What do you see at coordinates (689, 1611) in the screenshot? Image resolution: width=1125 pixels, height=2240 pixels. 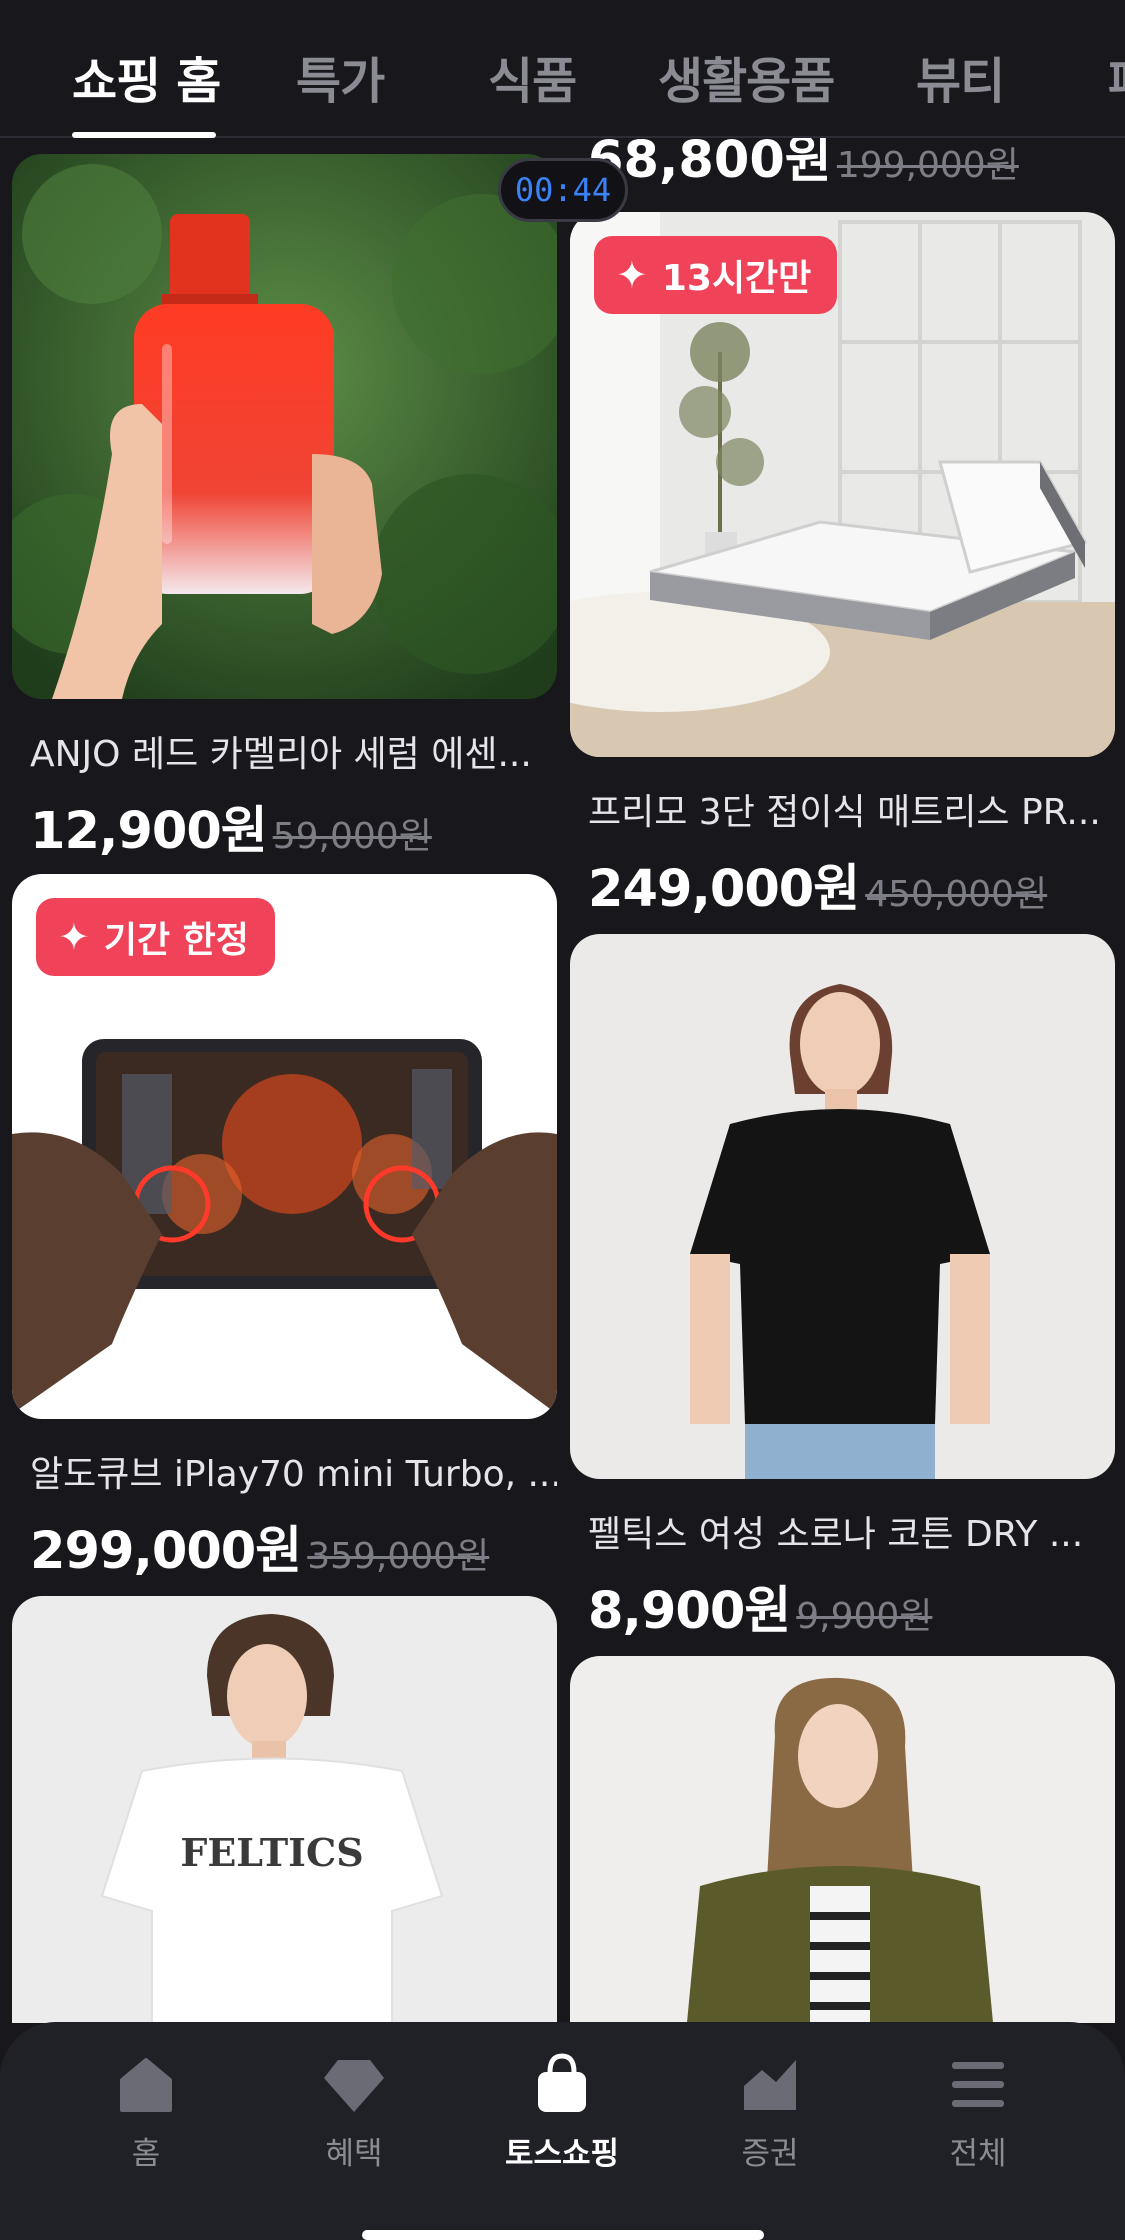 I see `product-price: 8,900원` at bounding box center [689, 1611].